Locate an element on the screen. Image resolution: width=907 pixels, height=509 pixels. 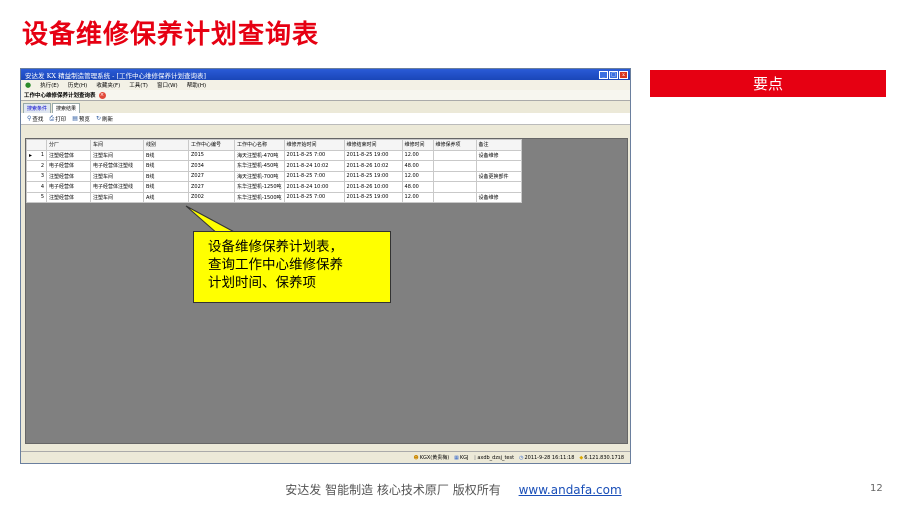
diamond-icon: ◆ is located at coordinates (581, 457).